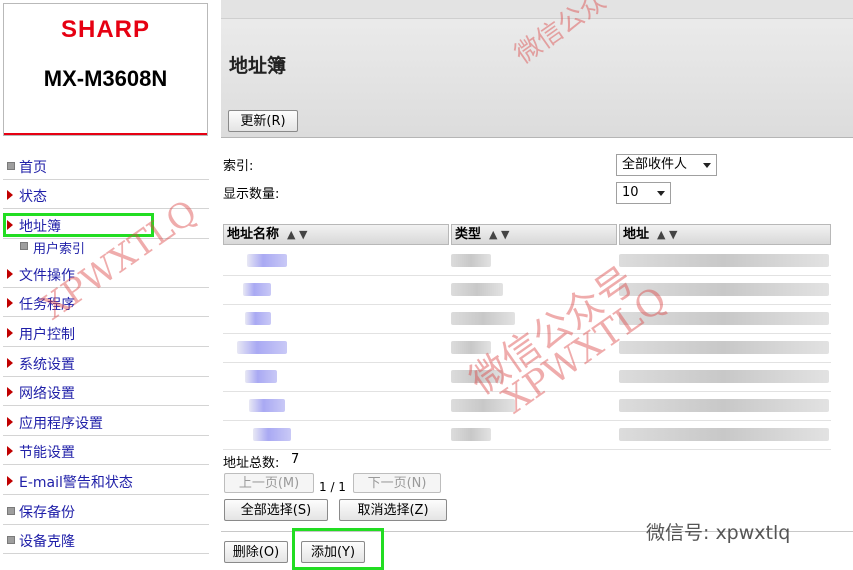  What do you see at coordinates (251, 463) in the screenshot?
I see `total-count-label: 地址总数:` at bounding box center [251, 463].